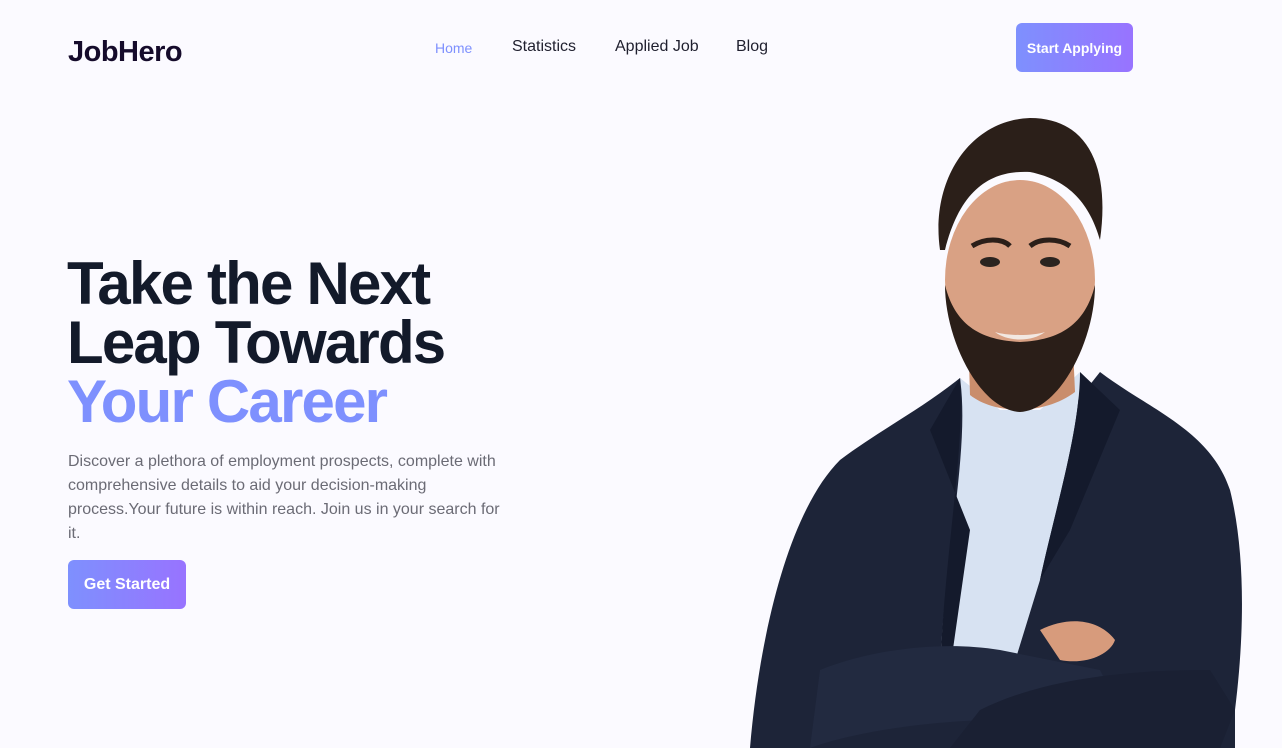 The width and height of the screenshot is (1282, 748). Describe the element at coordinates (125, 52) in the screenshot. I see `brand-logo: JobHero` at that location.